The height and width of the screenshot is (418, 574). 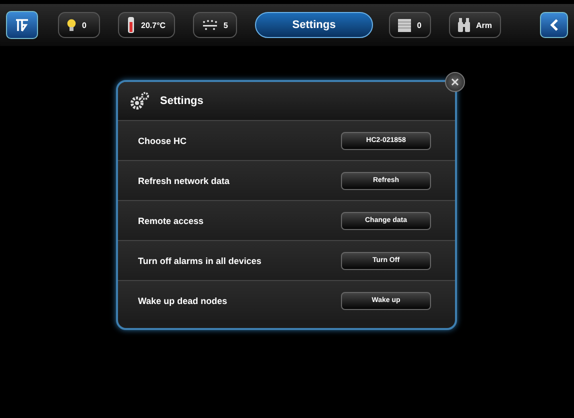 I want to click on setting-label: Choose HC, so click(x=162, y=141).